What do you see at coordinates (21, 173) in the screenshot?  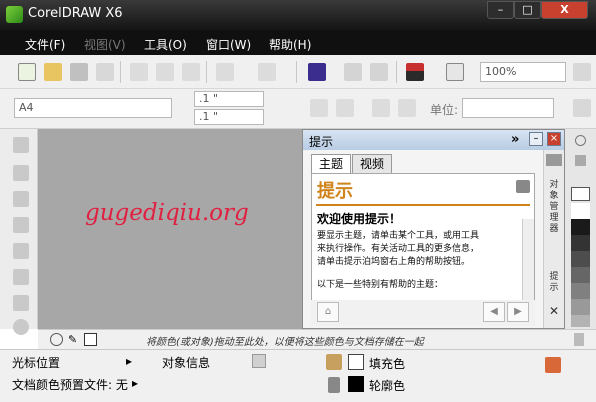 I see `shape-tool-icon` at bounding box center [21, 173].